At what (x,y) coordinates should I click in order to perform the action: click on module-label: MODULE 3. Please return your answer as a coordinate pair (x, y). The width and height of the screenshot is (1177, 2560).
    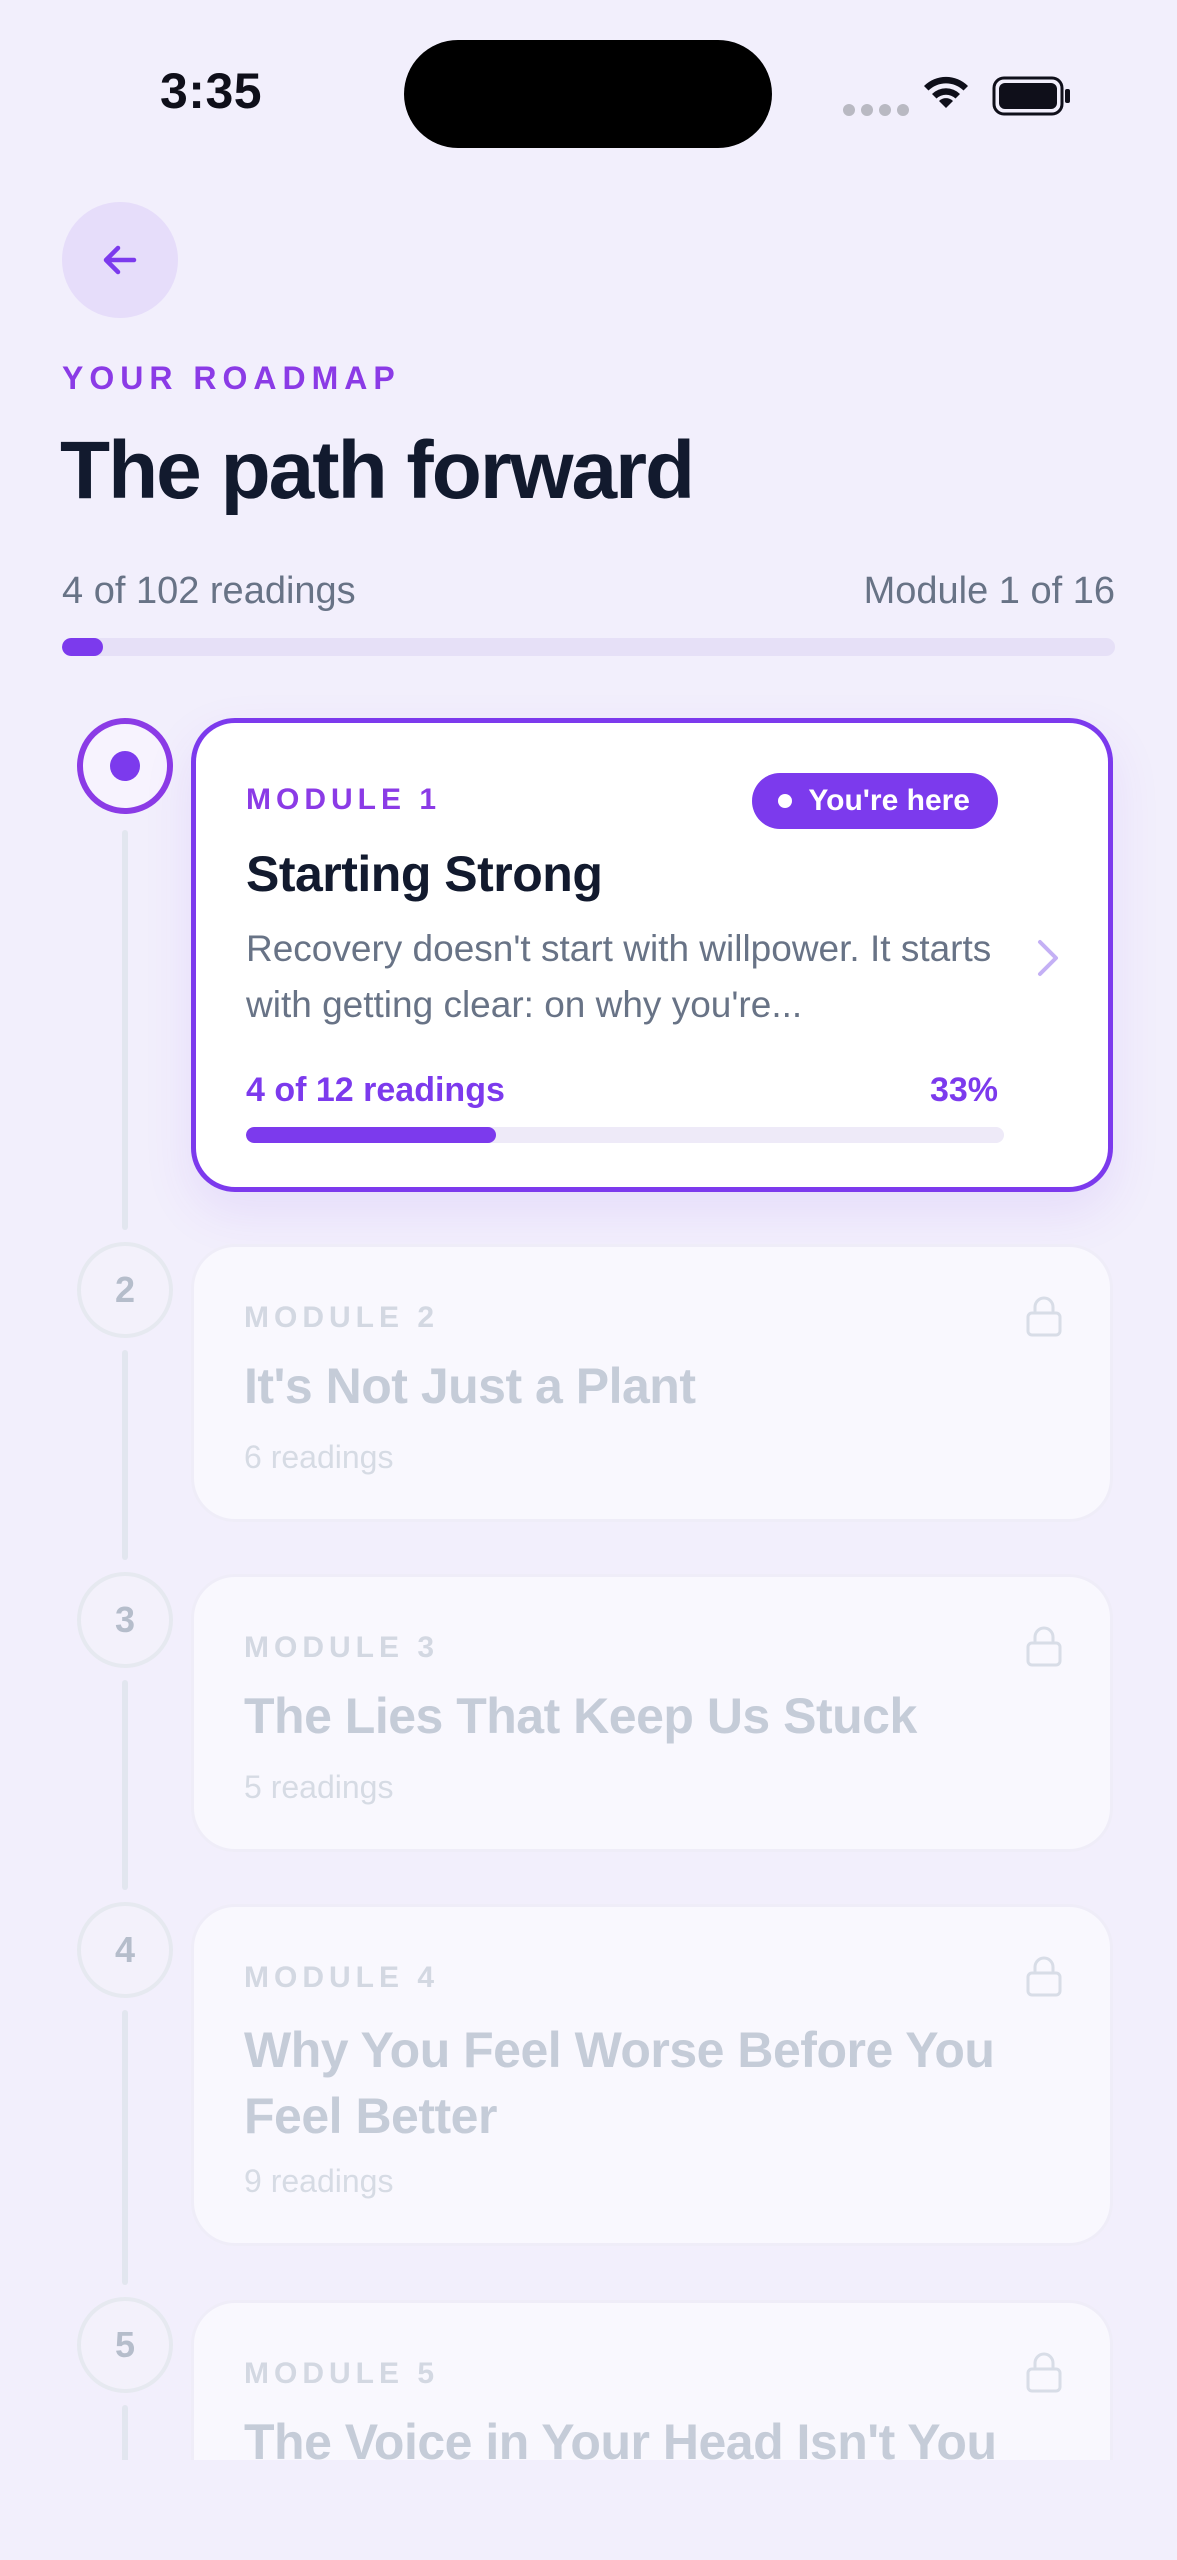
    Looking at the image, I should click on (342, 1647).